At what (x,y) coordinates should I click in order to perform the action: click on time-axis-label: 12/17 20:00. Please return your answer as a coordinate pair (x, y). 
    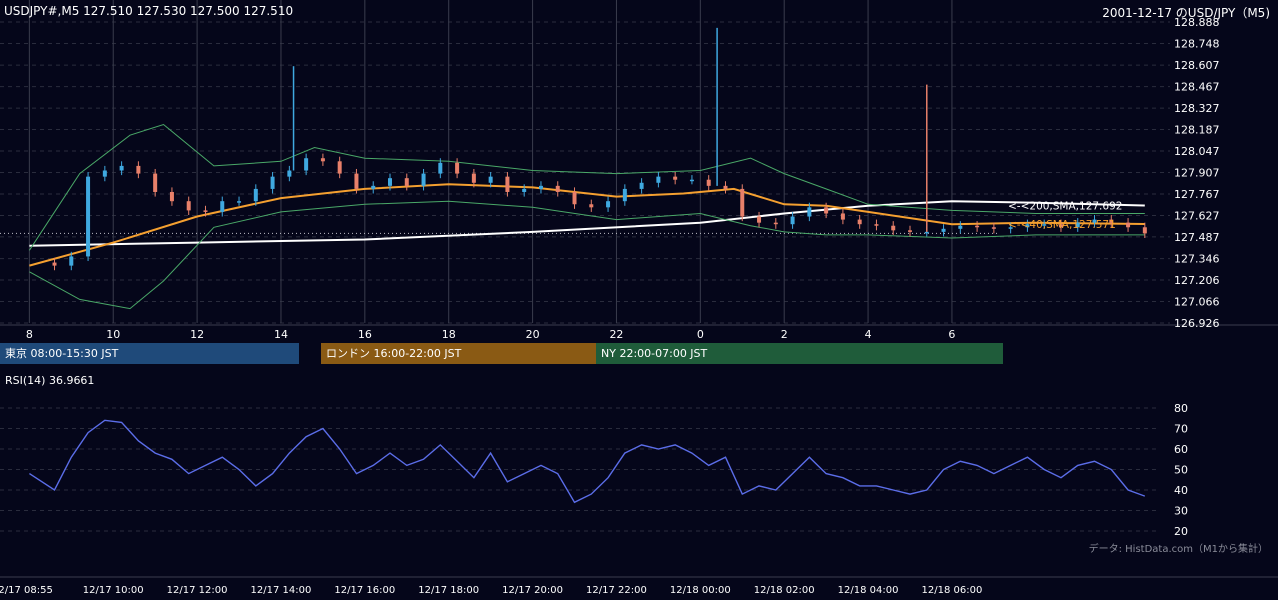
    Looking at the image, I should click on (532, 590).